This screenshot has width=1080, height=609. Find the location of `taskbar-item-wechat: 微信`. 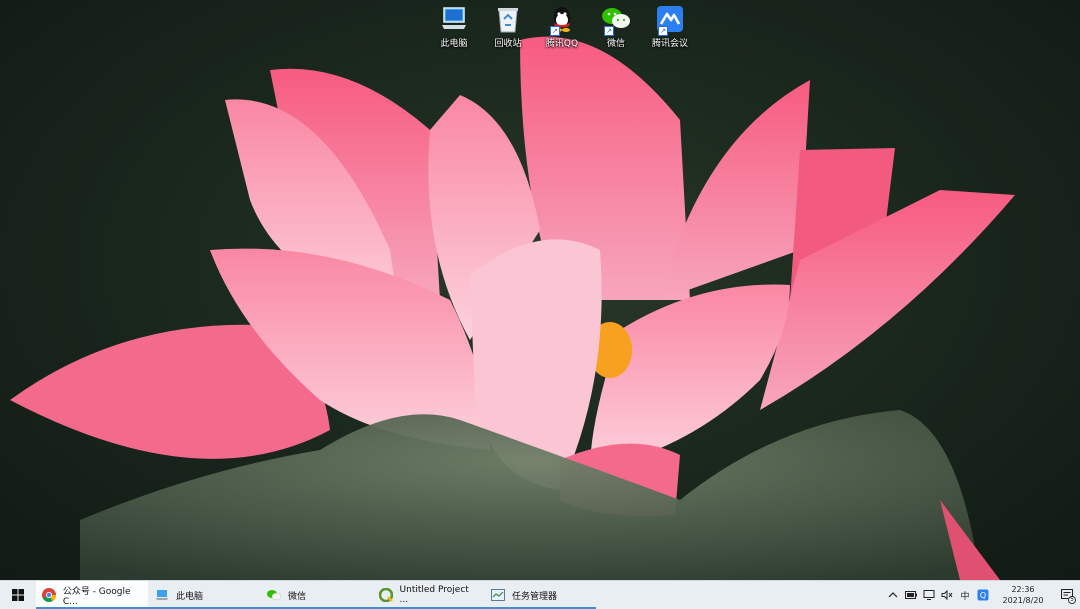

taskbar-item-wechat: 微信 is located at coordinates (316, 595).